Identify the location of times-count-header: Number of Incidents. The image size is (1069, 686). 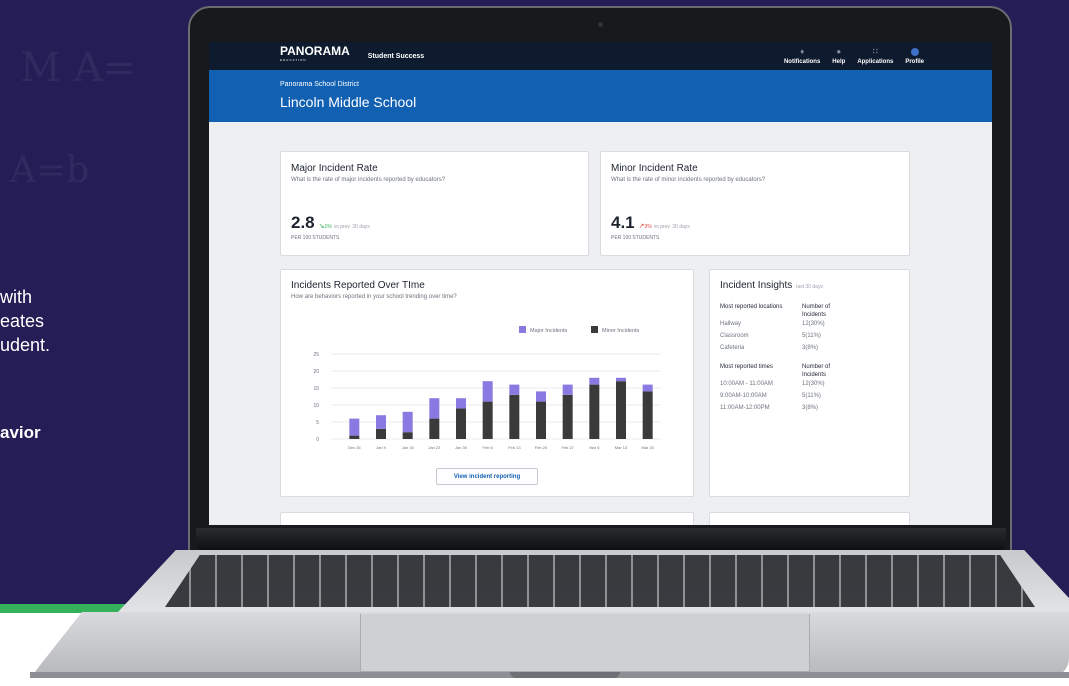
(816, 371).